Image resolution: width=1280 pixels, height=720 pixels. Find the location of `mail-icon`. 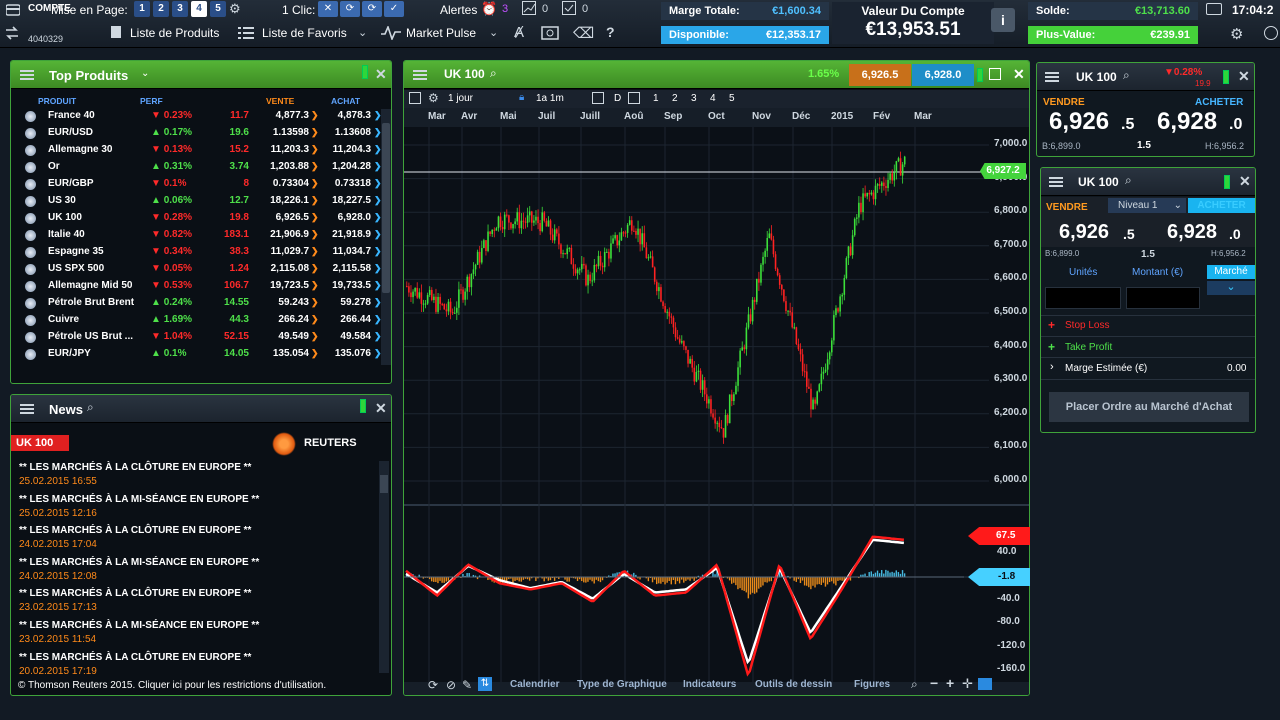

mail-icon is located at coordinates (1214, 9).